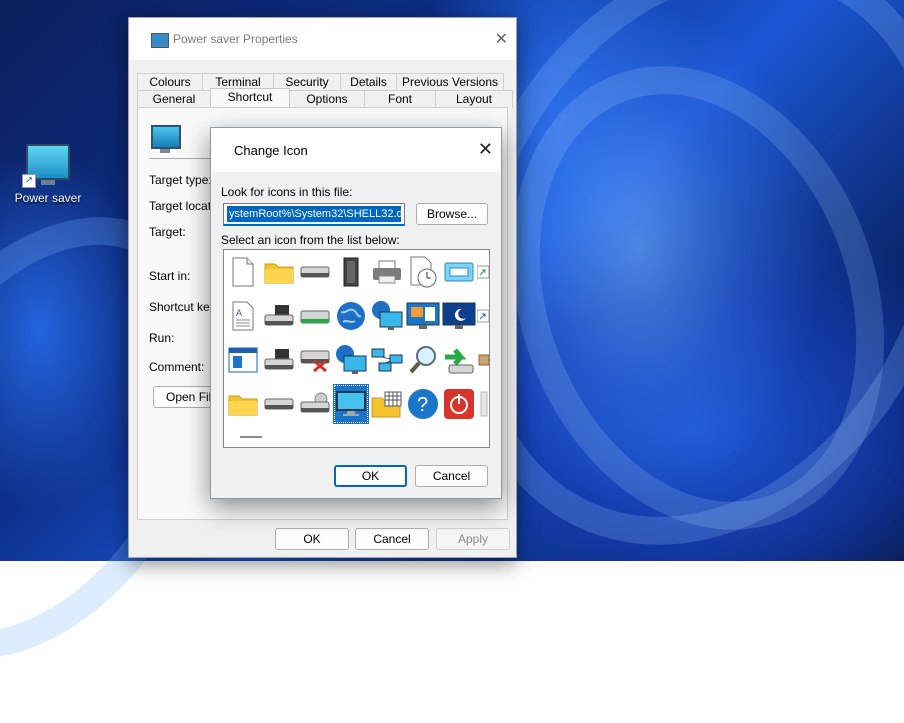 This screenshot has height=723, width=904. What do you see at coordinates (392, 539) in the screenshot?
I see `cancel-button: Cancel` at bounding box center [392, 539].